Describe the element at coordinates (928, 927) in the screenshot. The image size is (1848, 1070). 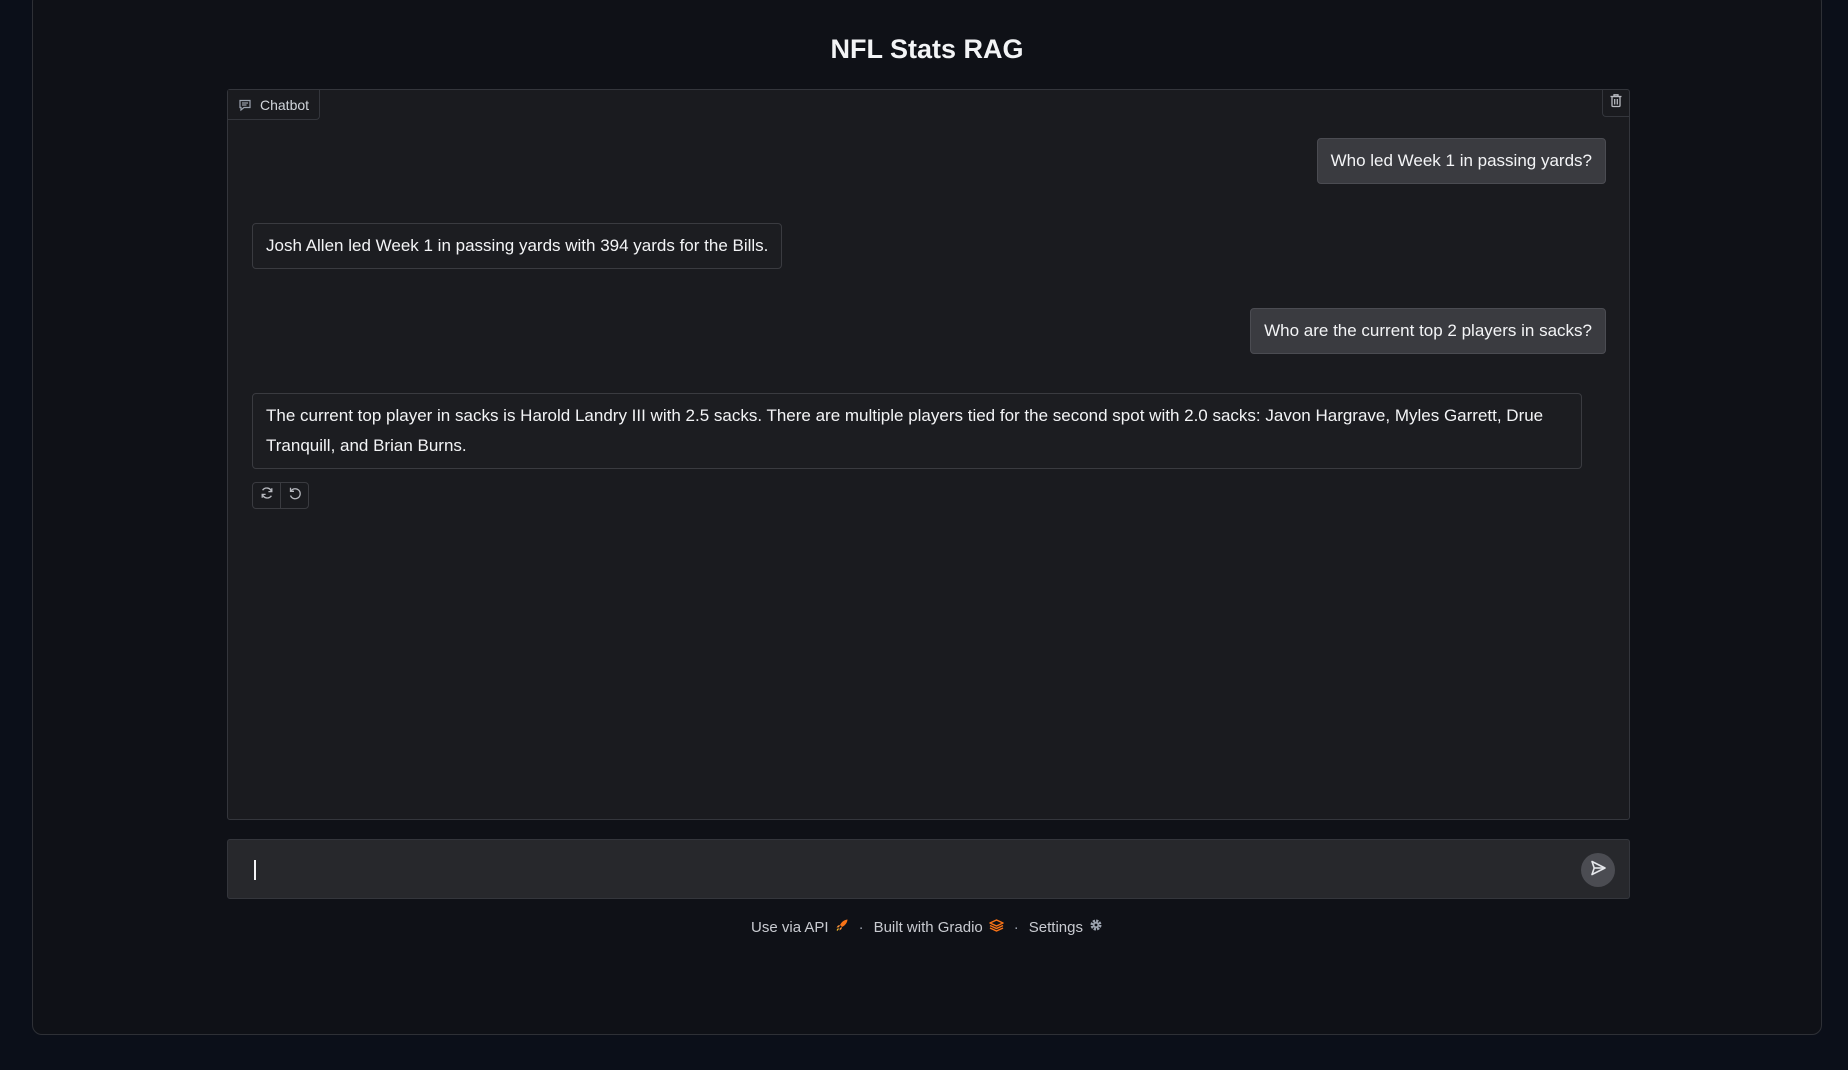
I see `built-with-gradio-label: Built with Gradio` at that location.